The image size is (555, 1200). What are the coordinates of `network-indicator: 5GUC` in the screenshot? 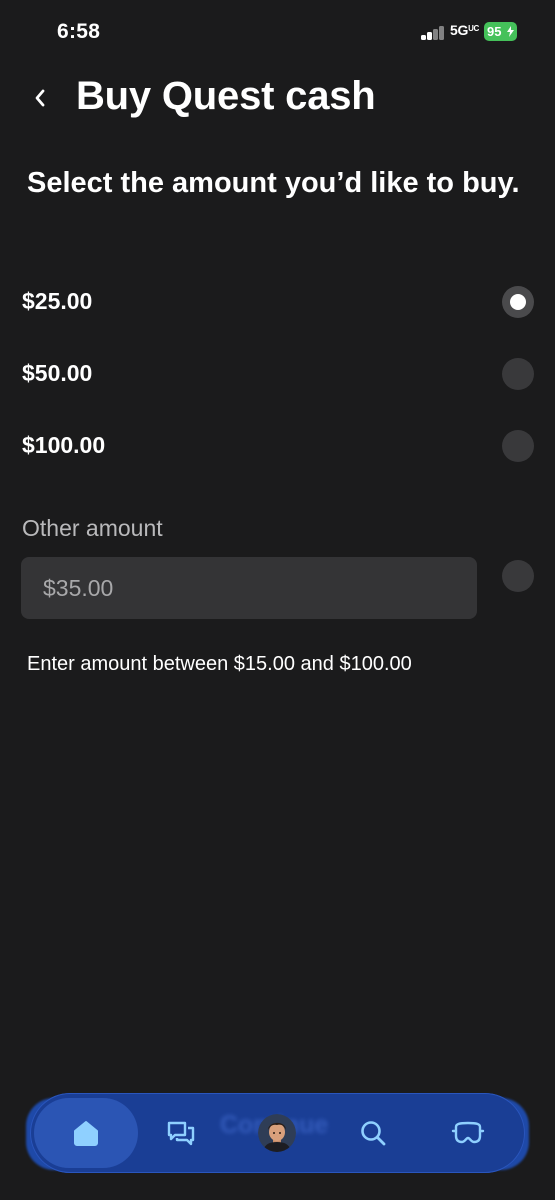 It's located at (465, 30).